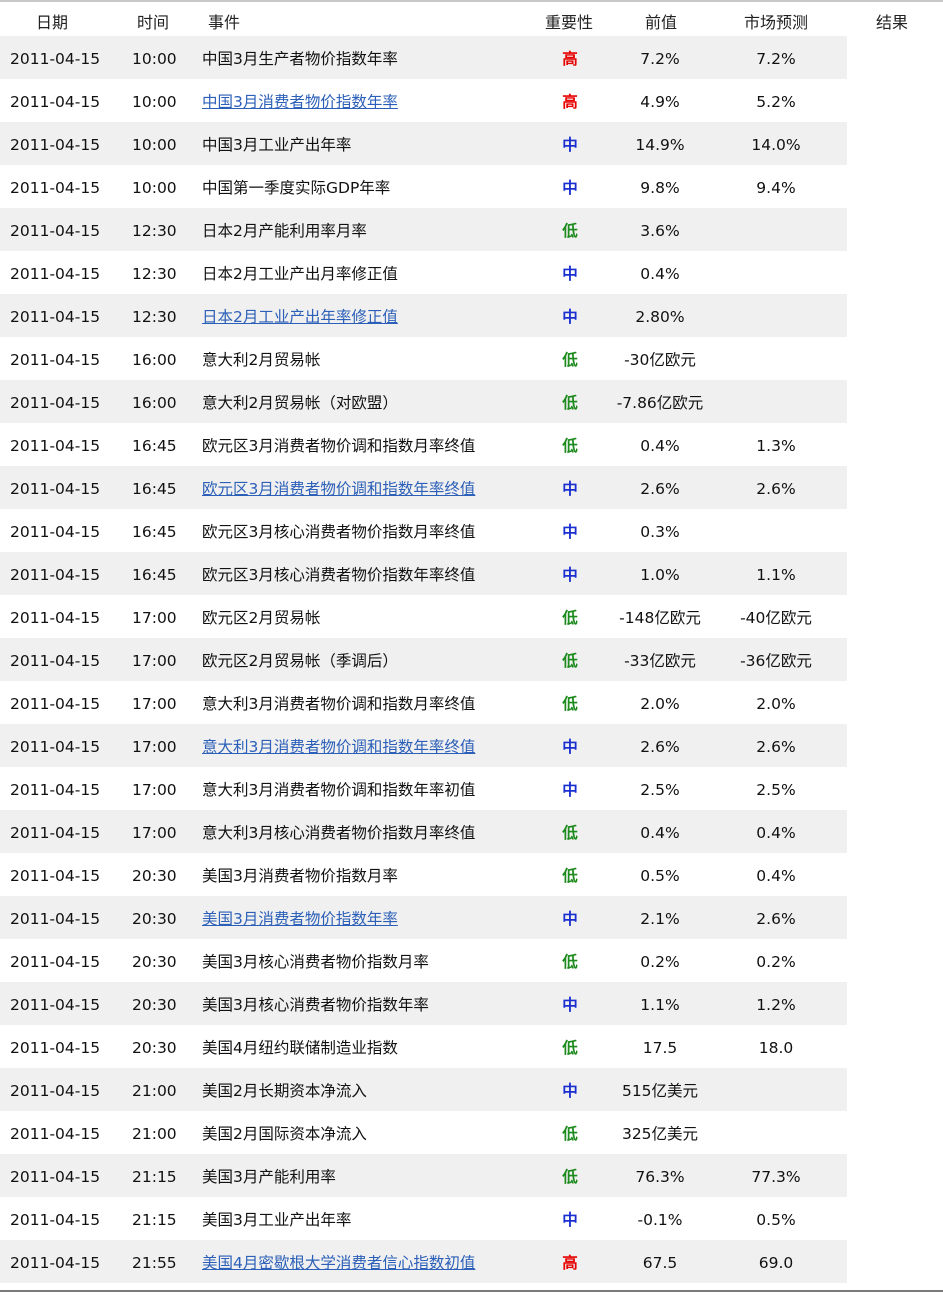  Describe the element at coordinates (660, 231) in the screenshot. I see `previous-value: 3.6%` at that location.